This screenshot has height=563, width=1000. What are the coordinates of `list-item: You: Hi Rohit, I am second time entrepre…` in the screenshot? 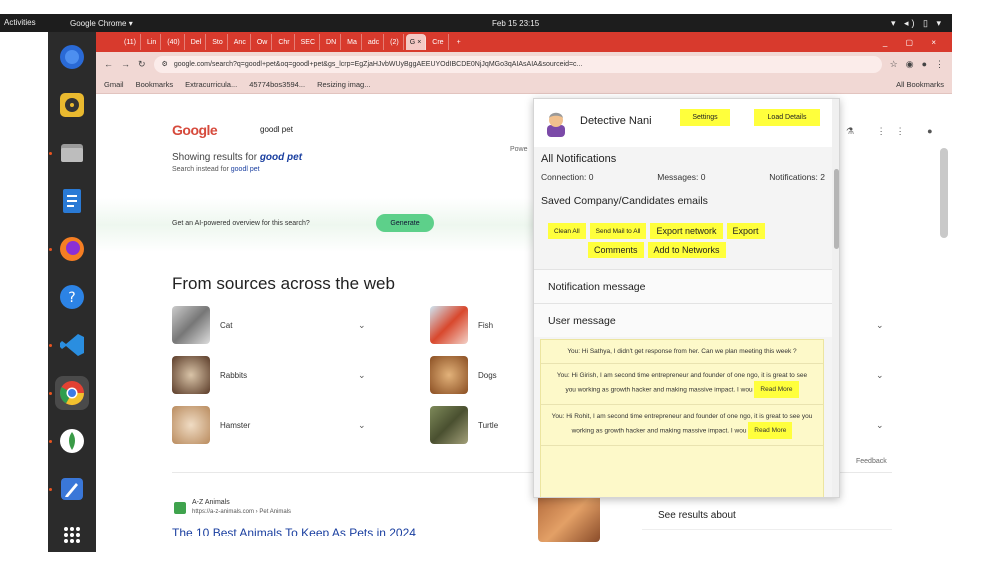 It's located at (682, 426).